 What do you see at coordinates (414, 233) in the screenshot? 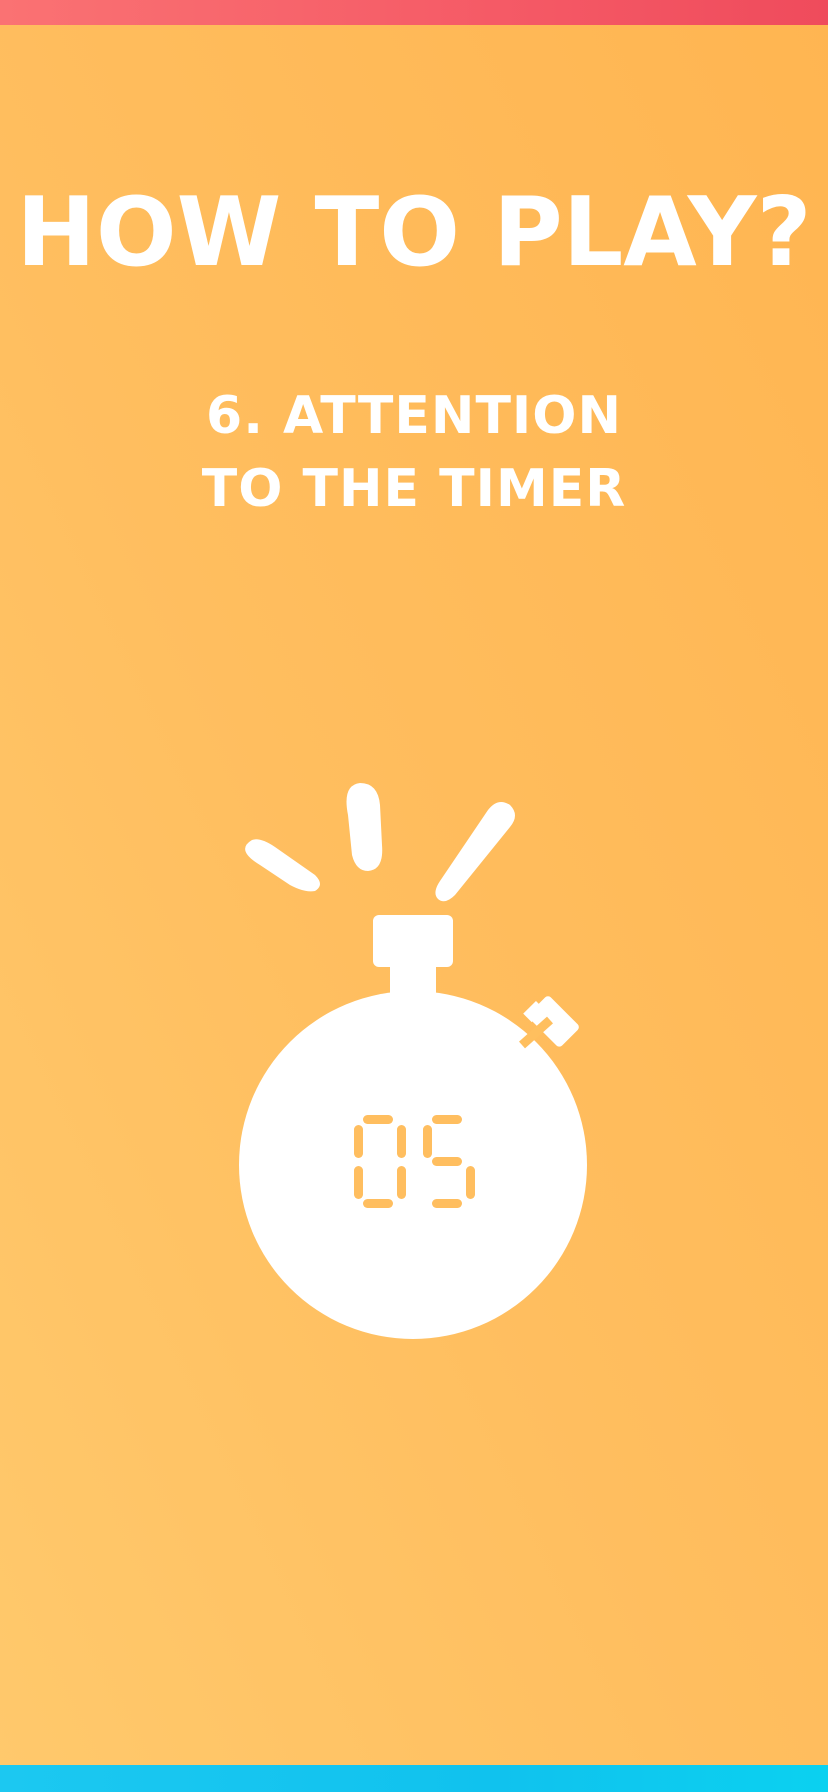
I see `page-title: HOW TO PLAY?` at bounding box center [414, 233].